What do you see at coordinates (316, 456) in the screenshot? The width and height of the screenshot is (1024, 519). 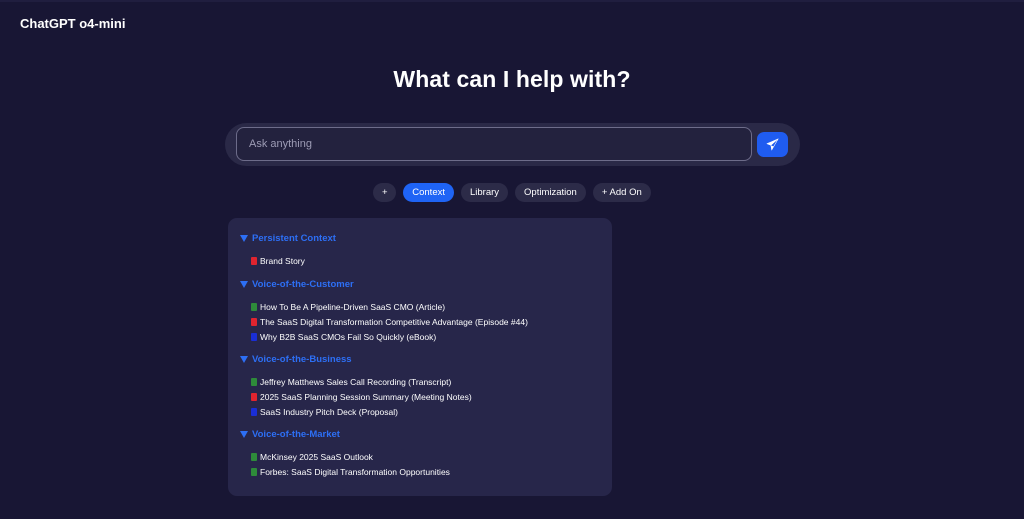 I see `item-label: McKinsey 2025 SaaS Outlook` at bounding box center [316, 456].